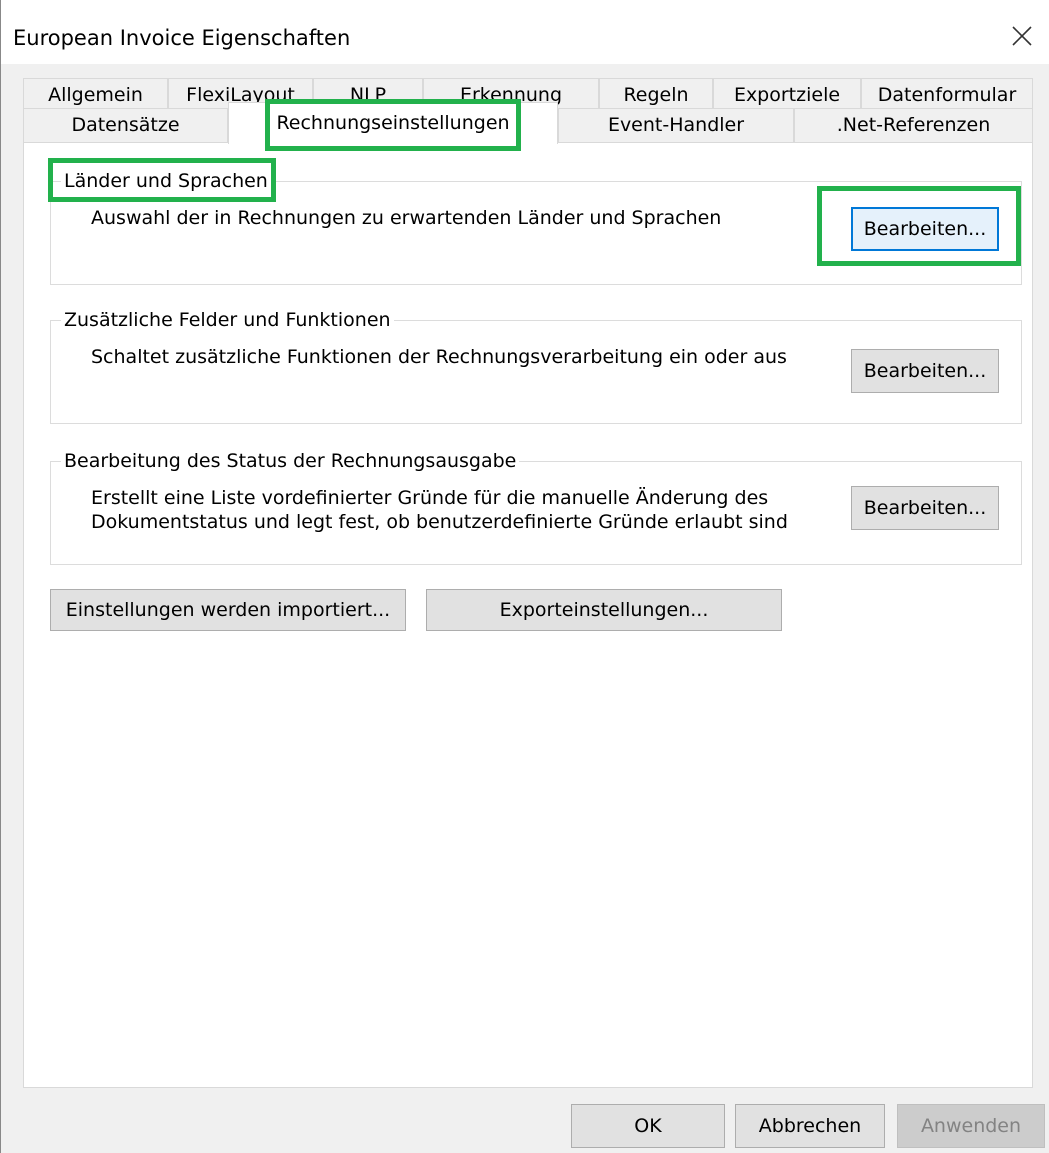 The image size is (1049, 1153). I want to click on tab-allgemein: Allgemein, so click(95, 93).